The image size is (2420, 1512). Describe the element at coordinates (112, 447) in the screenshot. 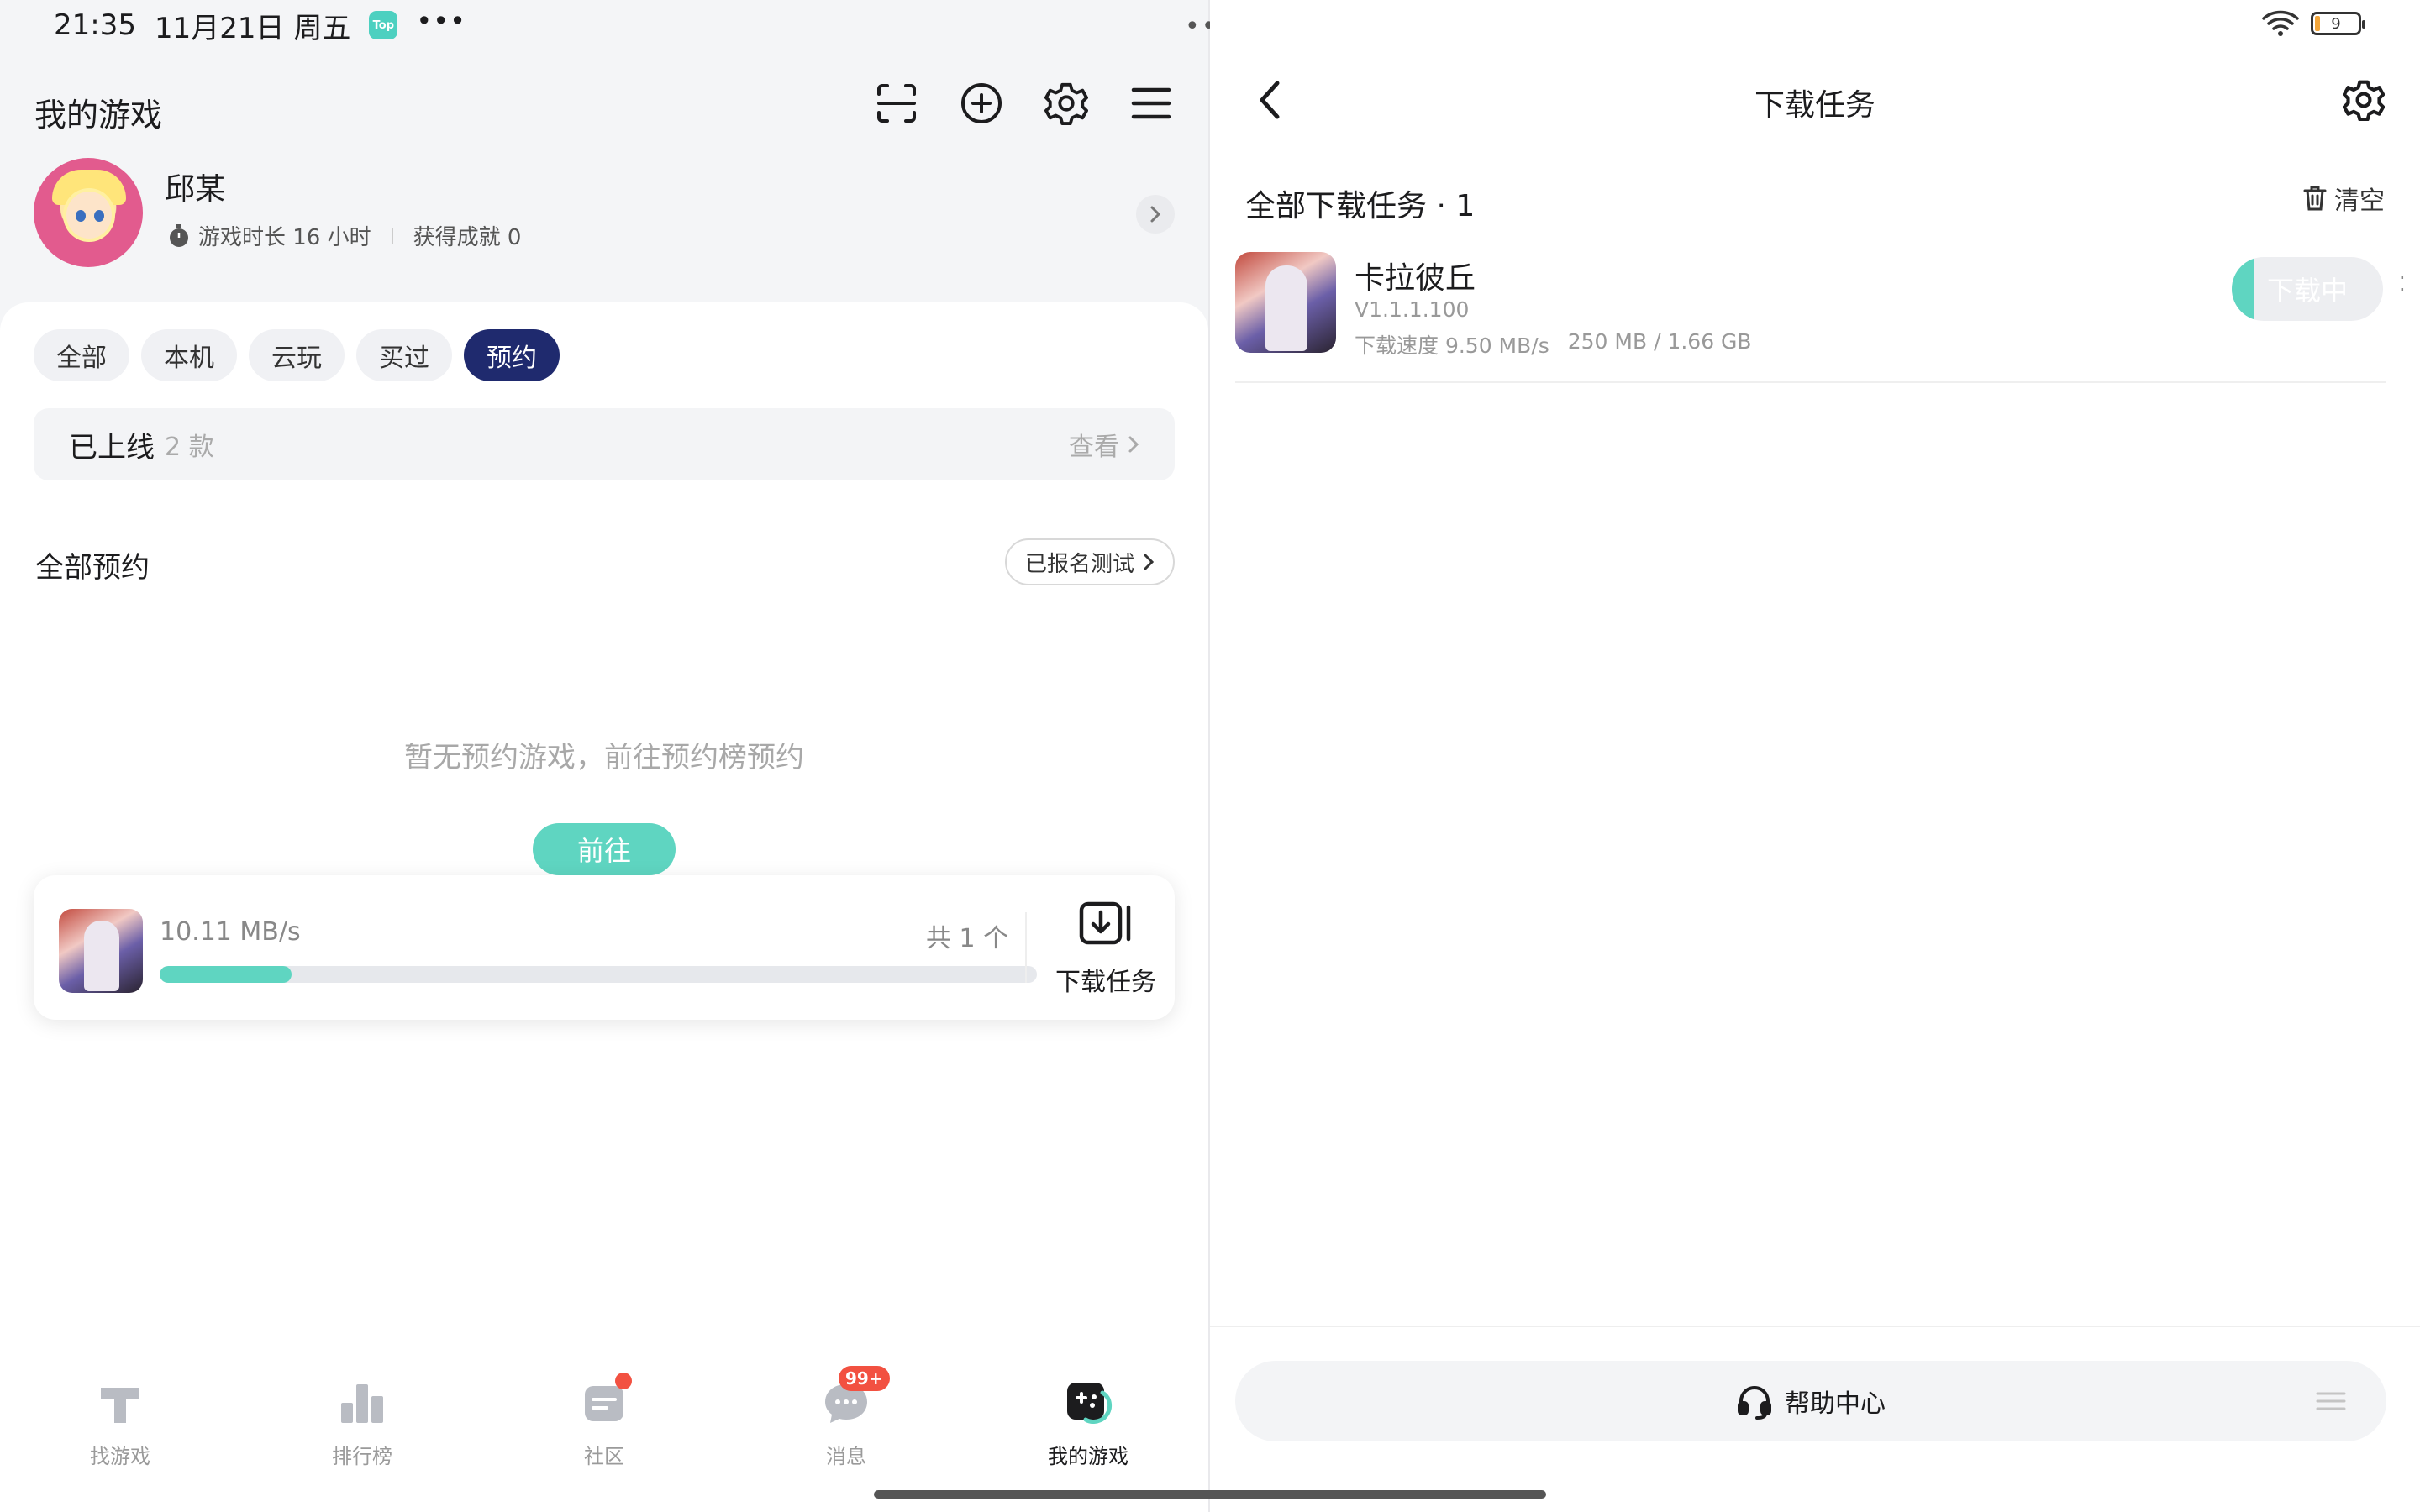

I see `online-label: 已上线` at that location.